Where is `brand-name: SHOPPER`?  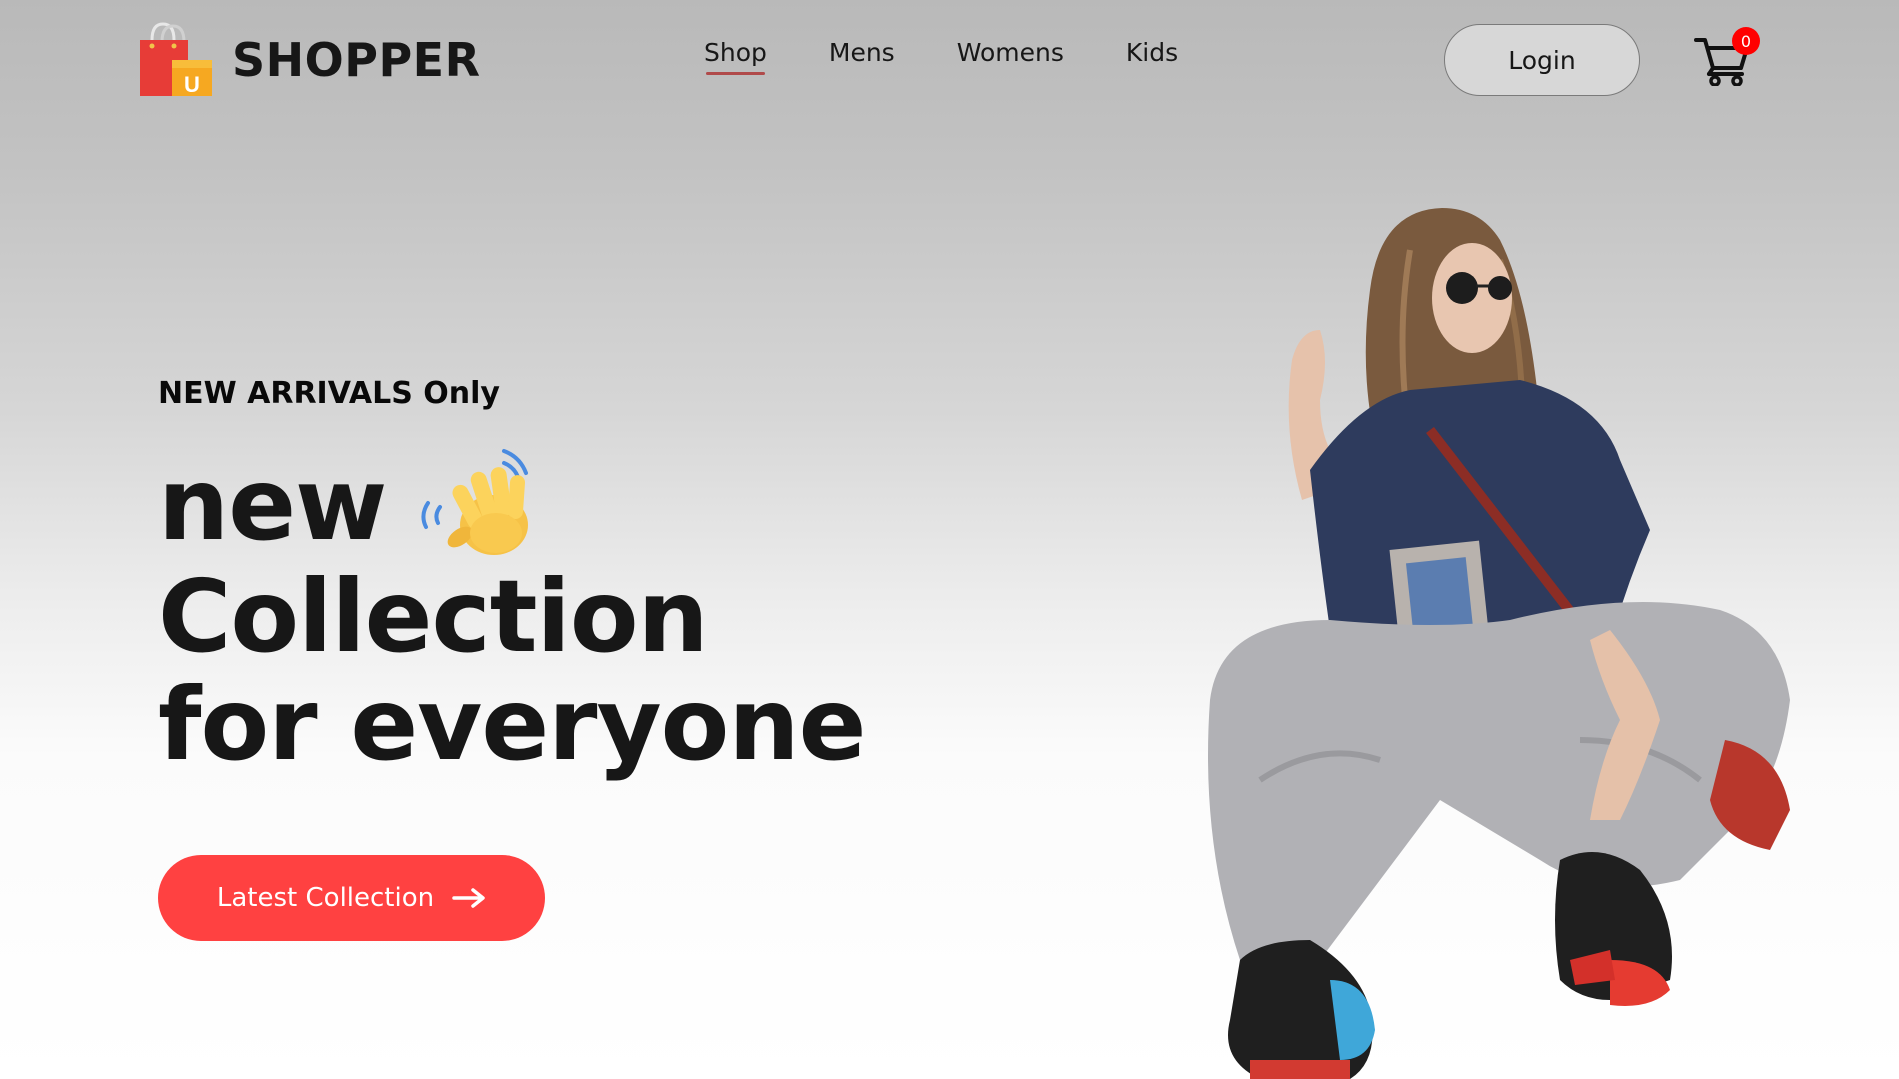 brand-name: SHOPPER is located at coordinates (356, 60).